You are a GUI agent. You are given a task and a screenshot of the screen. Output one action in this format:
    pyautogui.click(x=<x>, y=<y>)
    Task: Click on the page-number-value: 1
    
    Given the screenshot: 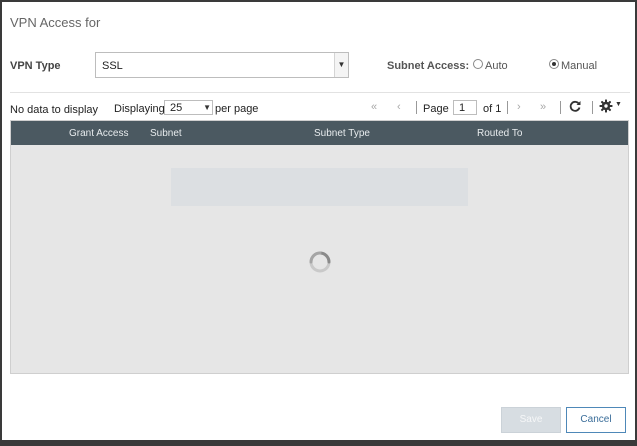 What is the action you would take?
    pyautogui.click(x=462, y=108)
    